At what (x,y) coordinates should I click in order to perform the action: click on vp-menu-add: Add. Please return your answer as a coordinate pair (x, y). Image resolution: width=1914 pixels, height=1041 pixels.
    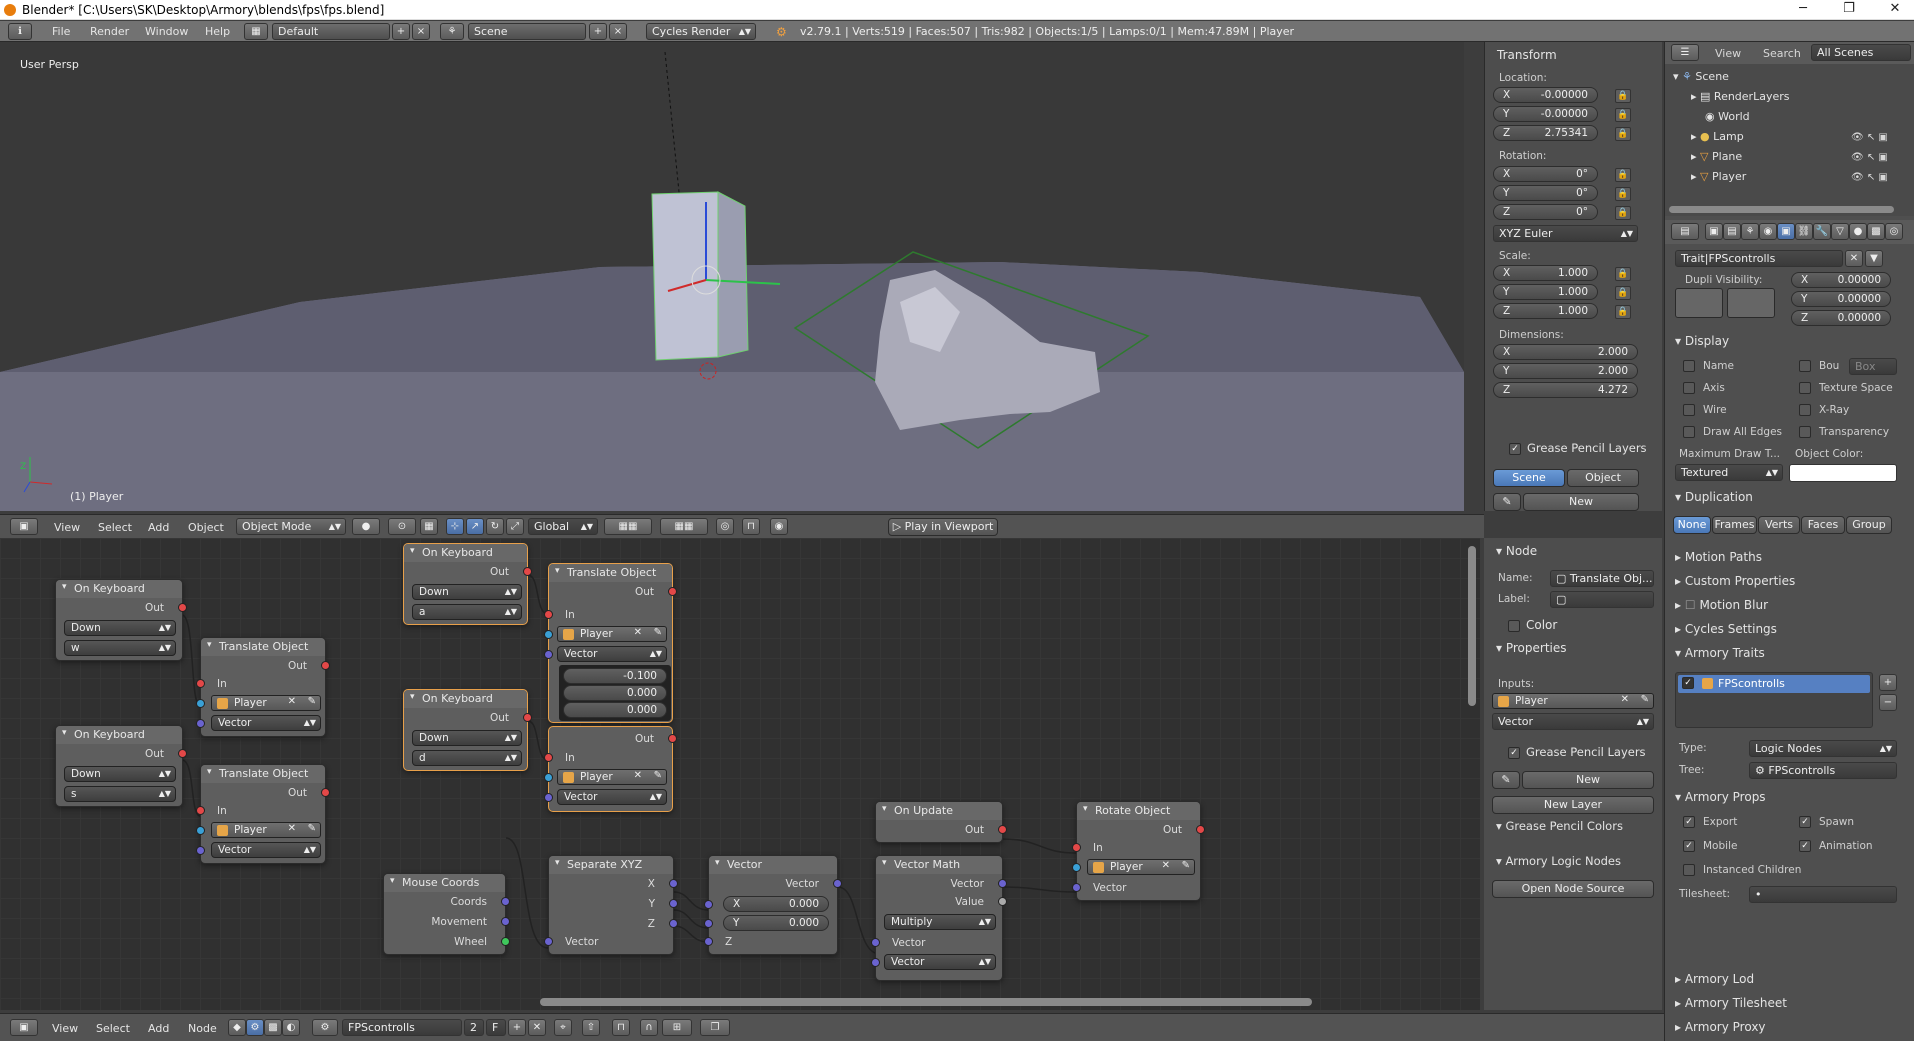
    Looking at the image, I should click on (158, 527).